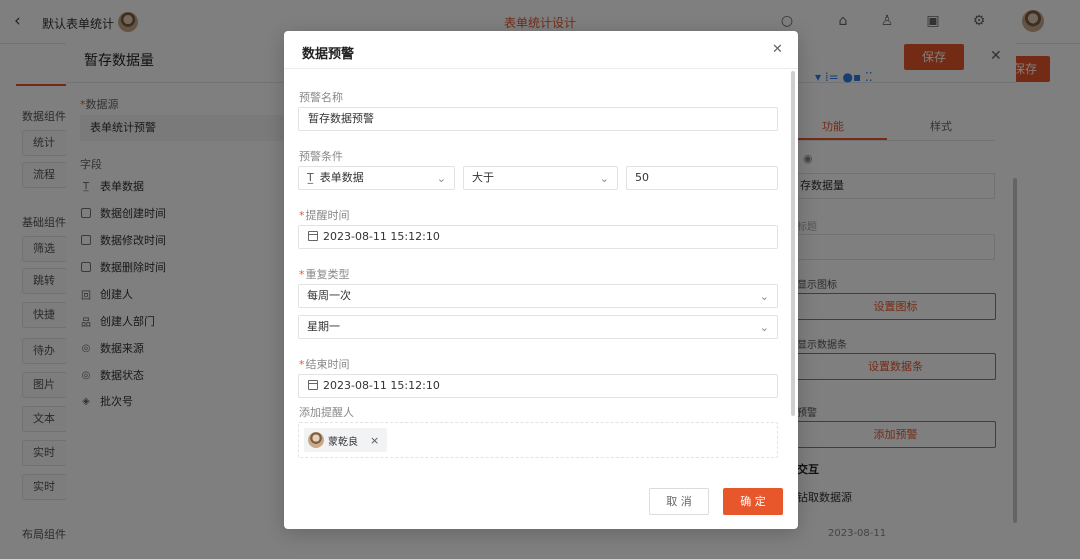  What do you see at coordinates (777, 49) in the screenshot?
I see `close-icon: ✕` at bounding box center [777, 49].